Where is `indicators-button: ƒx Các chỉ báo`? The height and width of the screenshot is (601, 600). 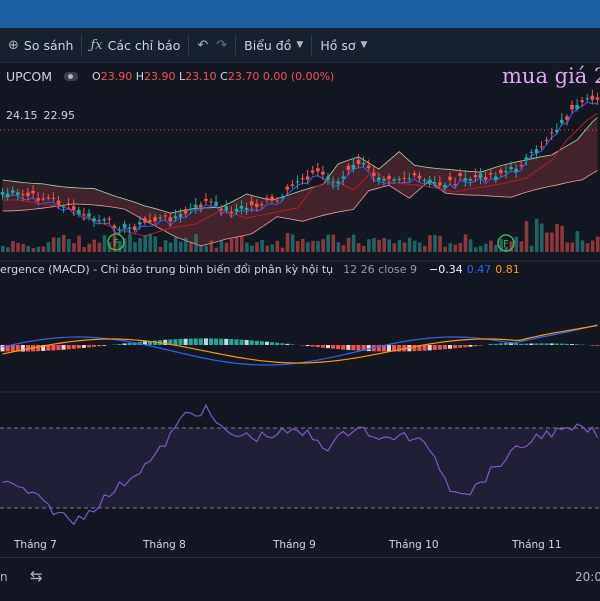
indicators-button: ƒx Các chỉ báo is located at coordinates (135, 45).